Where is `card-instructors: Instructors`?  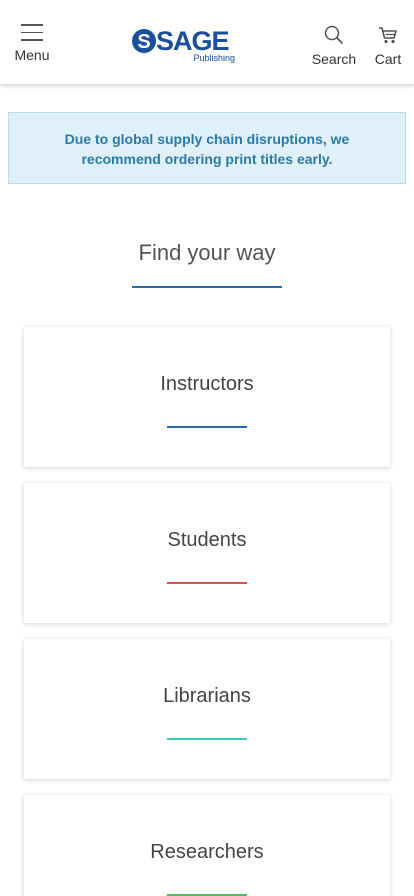 card-instructors: Instructors is located at coordinates (207, 397).